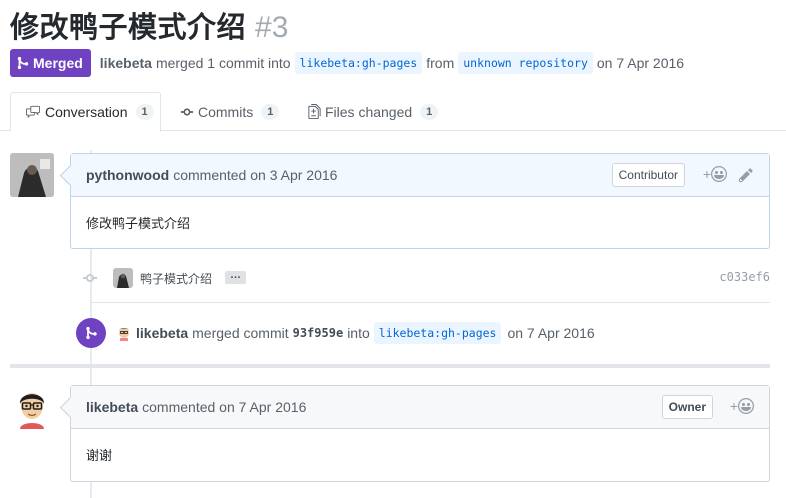 The width and height of the screenshot is (786, 498). What do you see at coordinates (314, 111) in the screenshot?
I see `file-diff-icon` at bounding box center [314, 111].